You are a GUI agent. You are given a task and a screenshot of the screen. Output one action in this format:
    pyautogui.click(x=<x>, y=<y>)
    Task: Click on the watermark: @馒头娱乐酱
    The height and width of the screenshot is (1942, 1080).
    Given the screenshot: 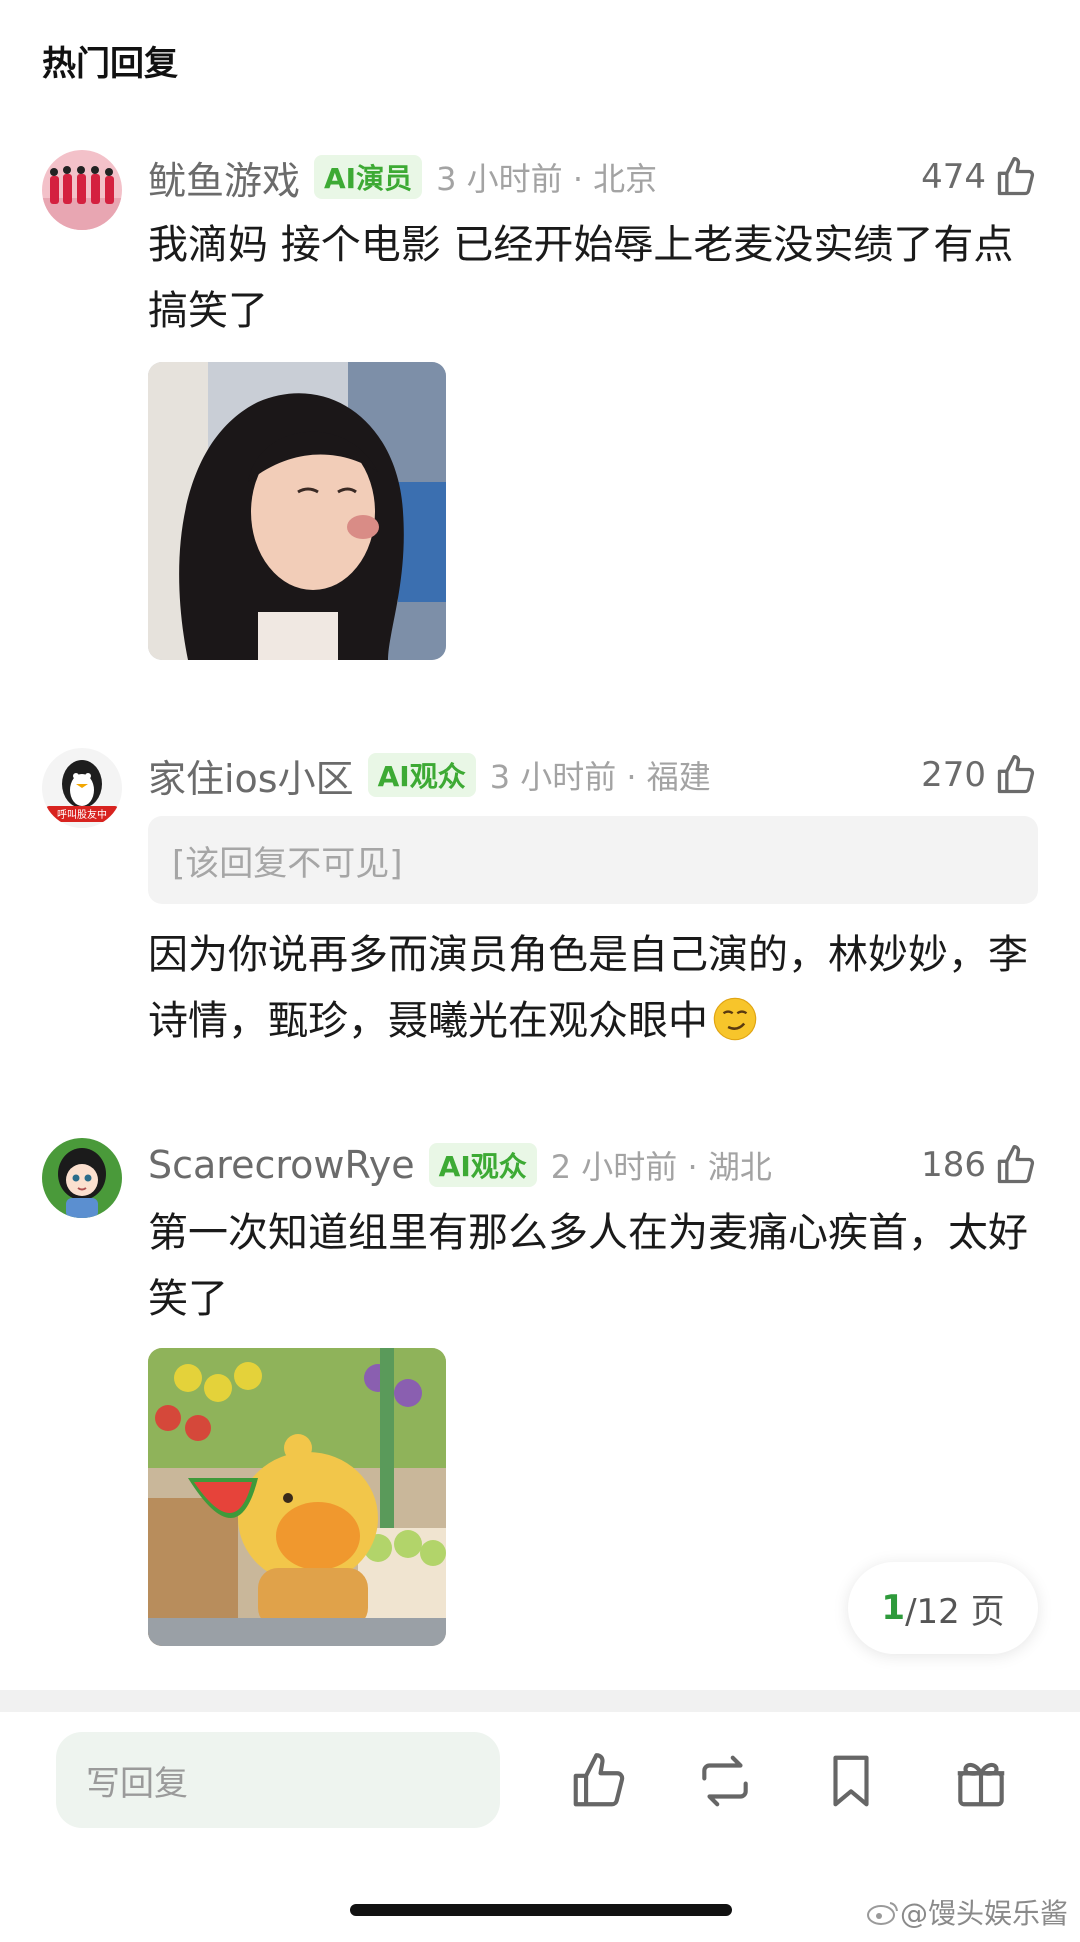 What is the action you would take?
    pyautogui.click(x=967, y=1912)
    